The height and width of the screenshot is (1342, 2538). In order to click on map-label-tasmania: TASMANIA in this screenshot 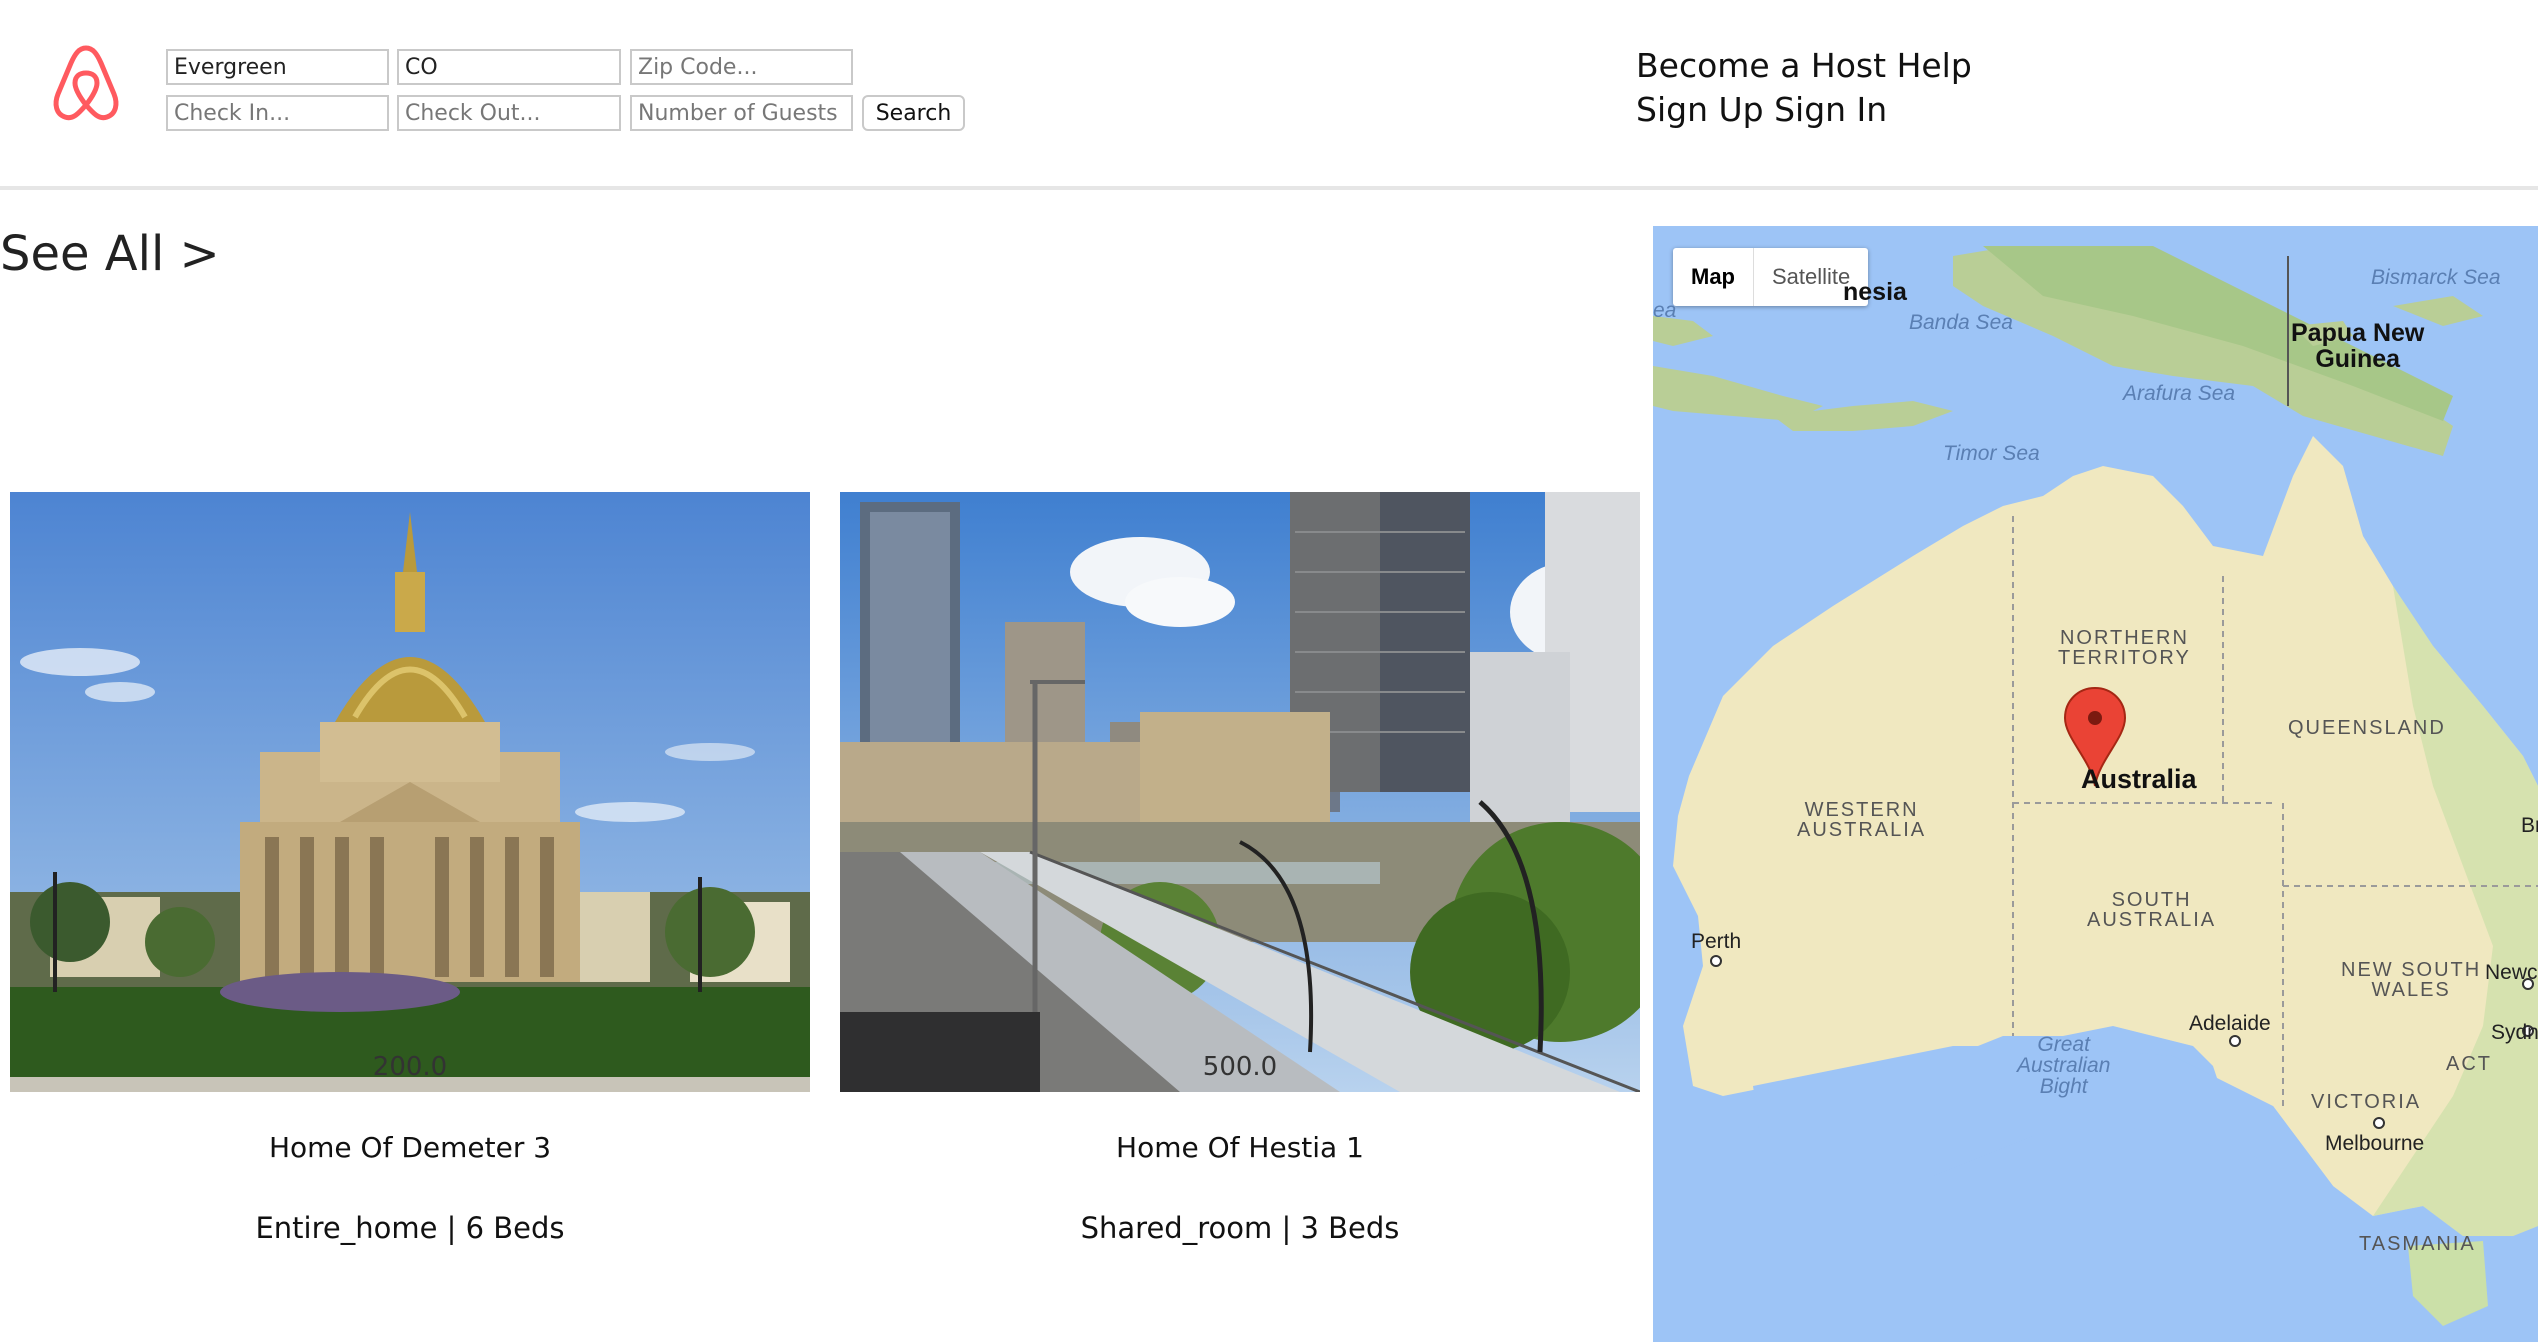, I will do `click(2417, 1244)`.